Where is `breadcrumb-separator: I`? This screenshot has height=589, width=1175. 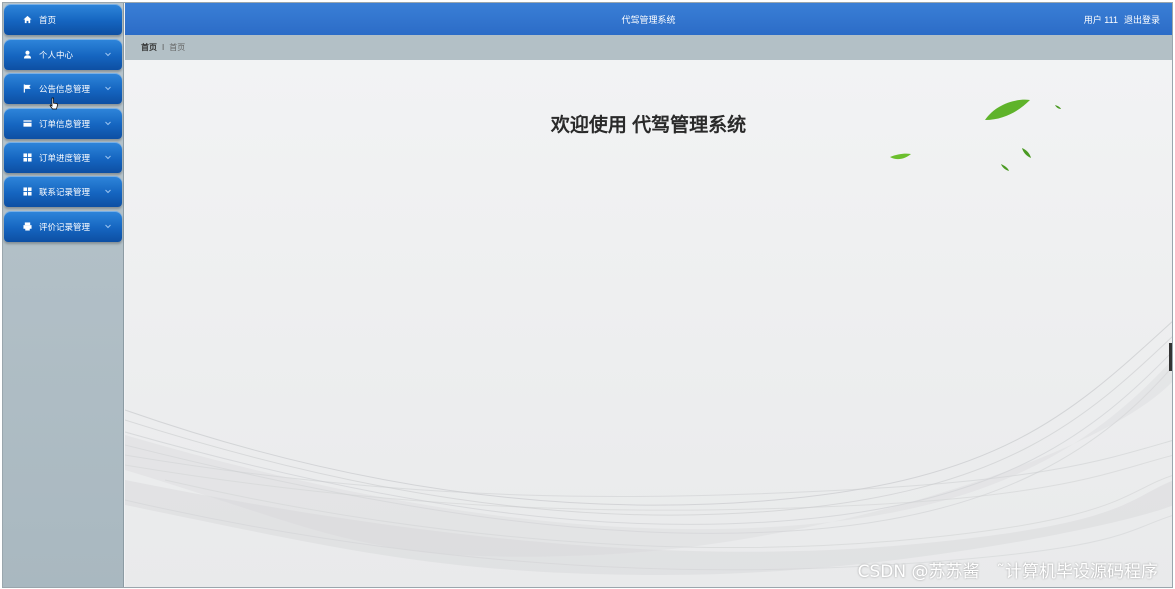
breadcrumb-separator: I is located at coordinates (163, 47).